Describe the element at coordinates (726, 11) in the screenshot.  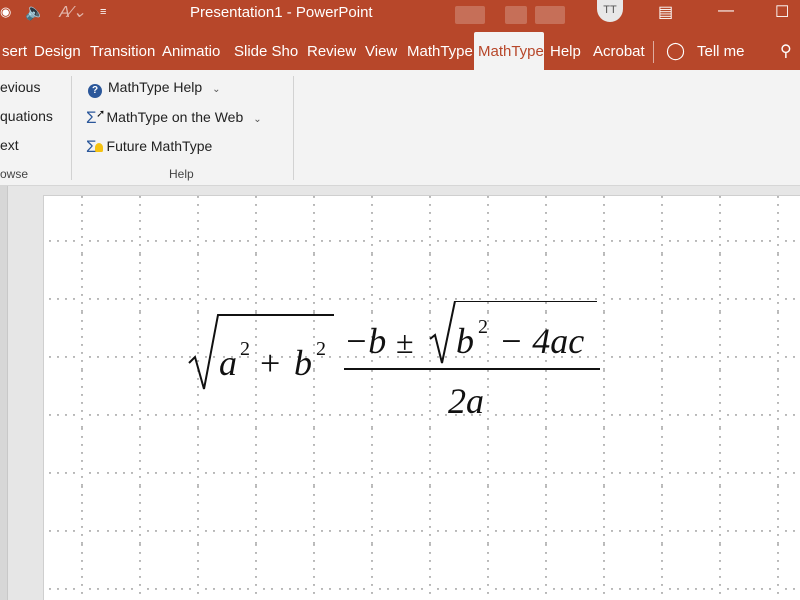
I see `minimize-icon: —` at that location.